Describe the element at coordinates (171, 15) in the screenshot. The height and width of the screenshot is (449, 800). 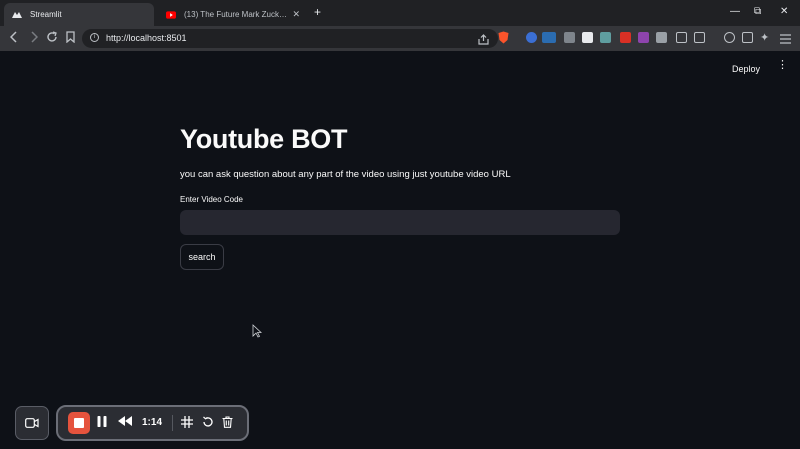
I see `youtube-favicon-icon` at that location.